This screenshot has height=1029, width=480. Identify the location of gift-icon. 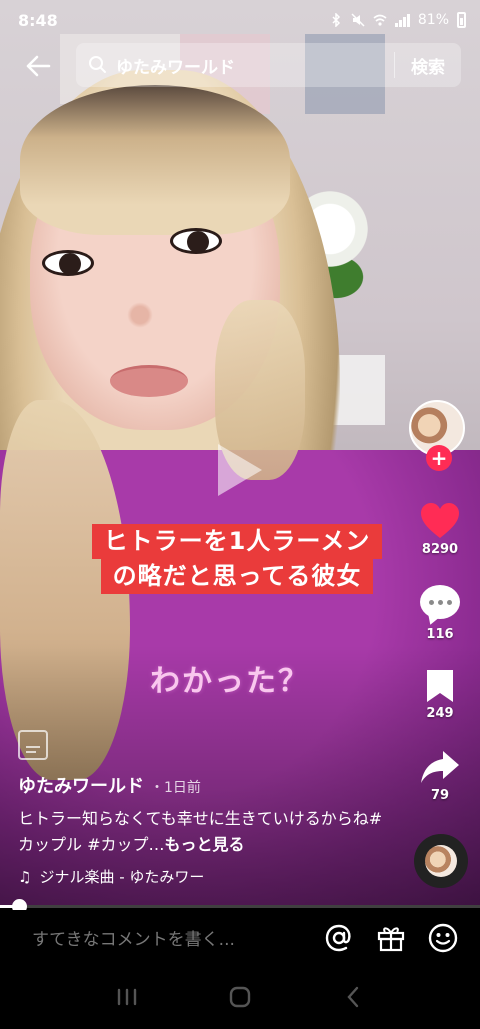
(391, 938).